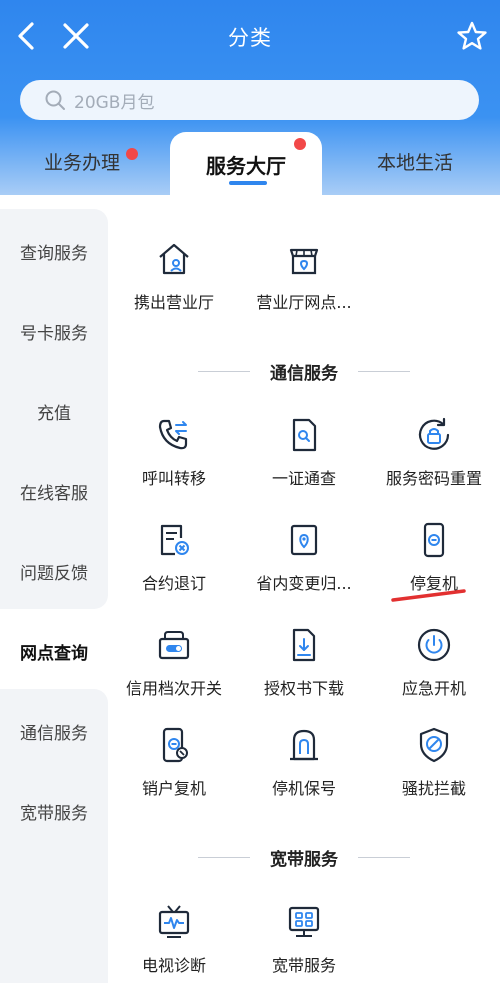 This screenshot has height=983, width=500. Describe the element at coordinates (300, 144) in the screenshot. I see `tab-service-hall-badge` at that location.